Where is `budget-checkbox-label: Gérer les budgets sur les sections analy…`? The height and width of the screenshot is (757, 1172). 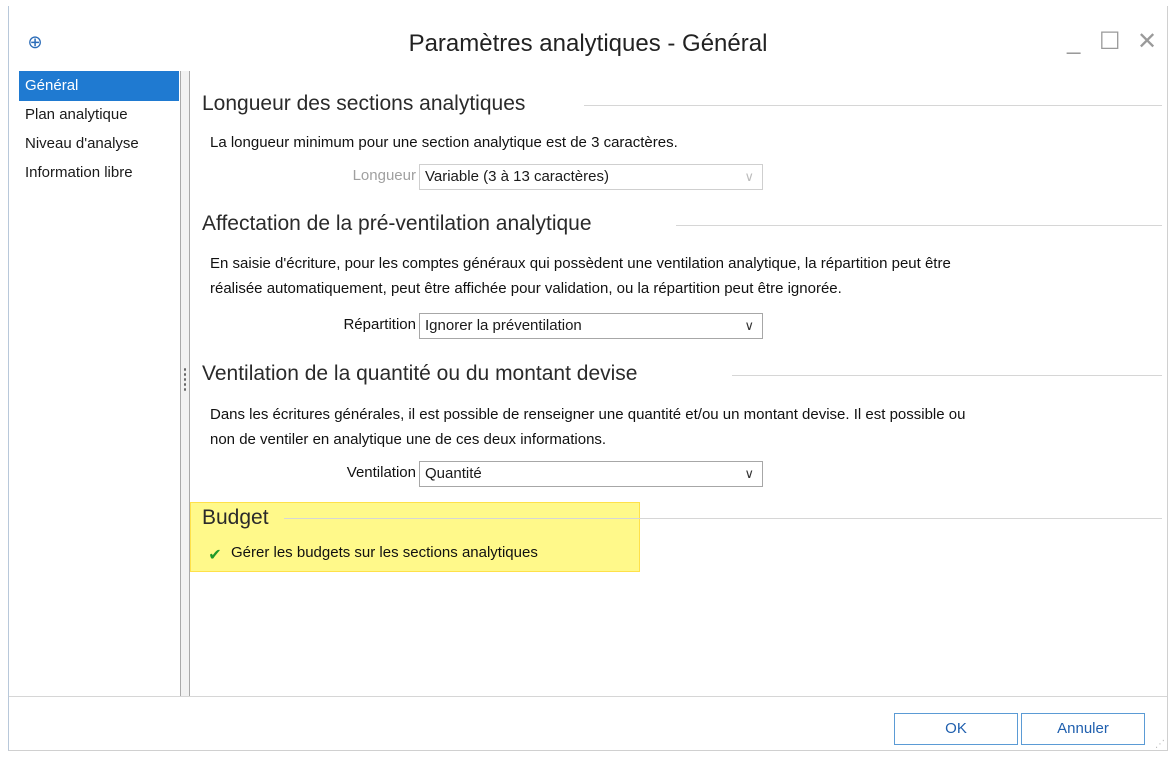 budget-checkbox-label: Gérer les budgets sur les sections analy… is located at coordinates (384, 552).